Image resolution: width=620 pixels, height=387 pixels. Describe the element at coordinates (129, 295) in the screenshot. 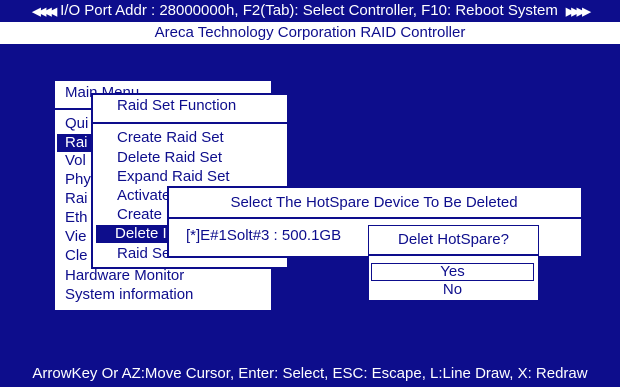

I see `menu-item-system-information: System information` at that location.